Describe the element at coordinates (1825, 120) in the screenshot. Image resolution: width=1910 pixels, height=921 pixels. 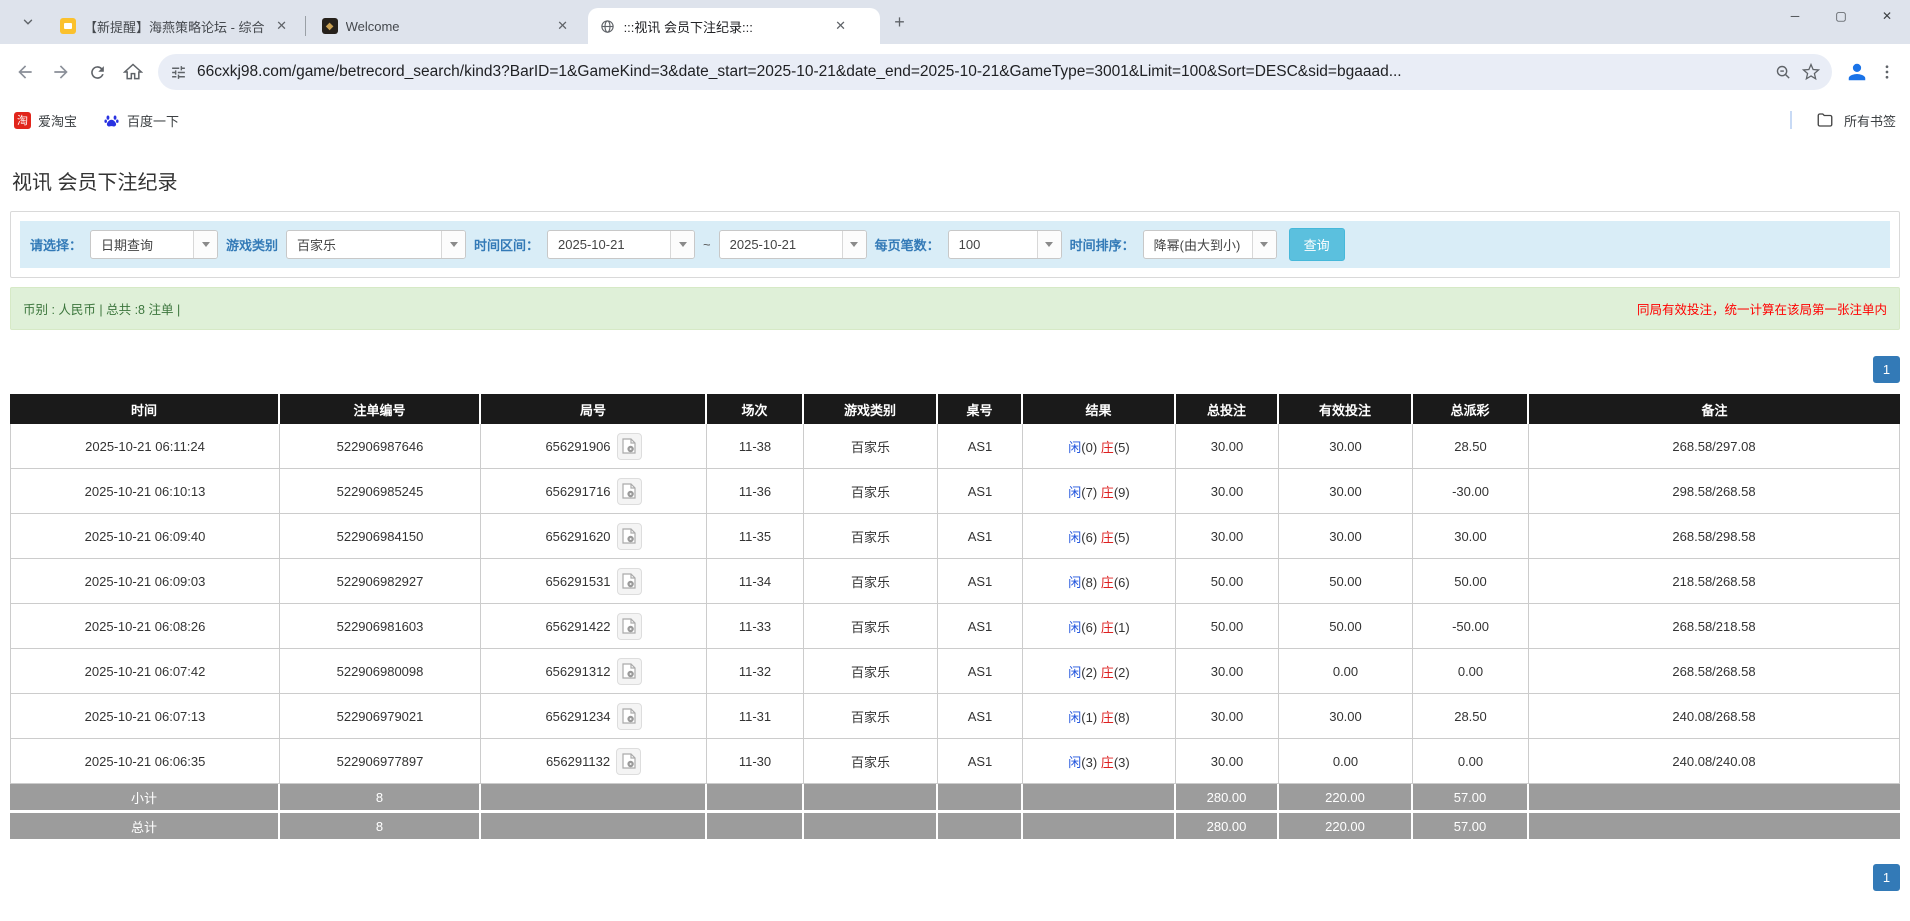
I see `folder-icon` at that location.